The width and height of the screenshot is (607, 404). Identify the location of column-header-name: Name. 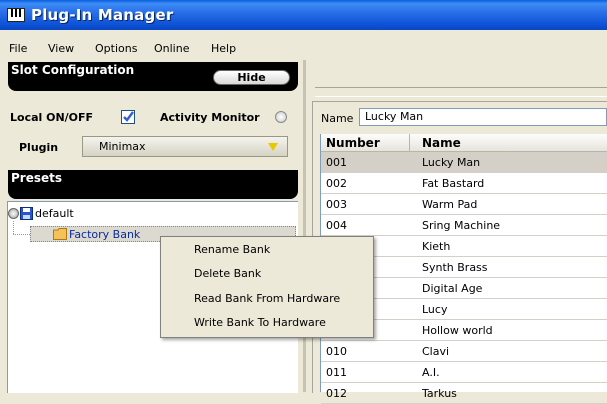
(441, 143).